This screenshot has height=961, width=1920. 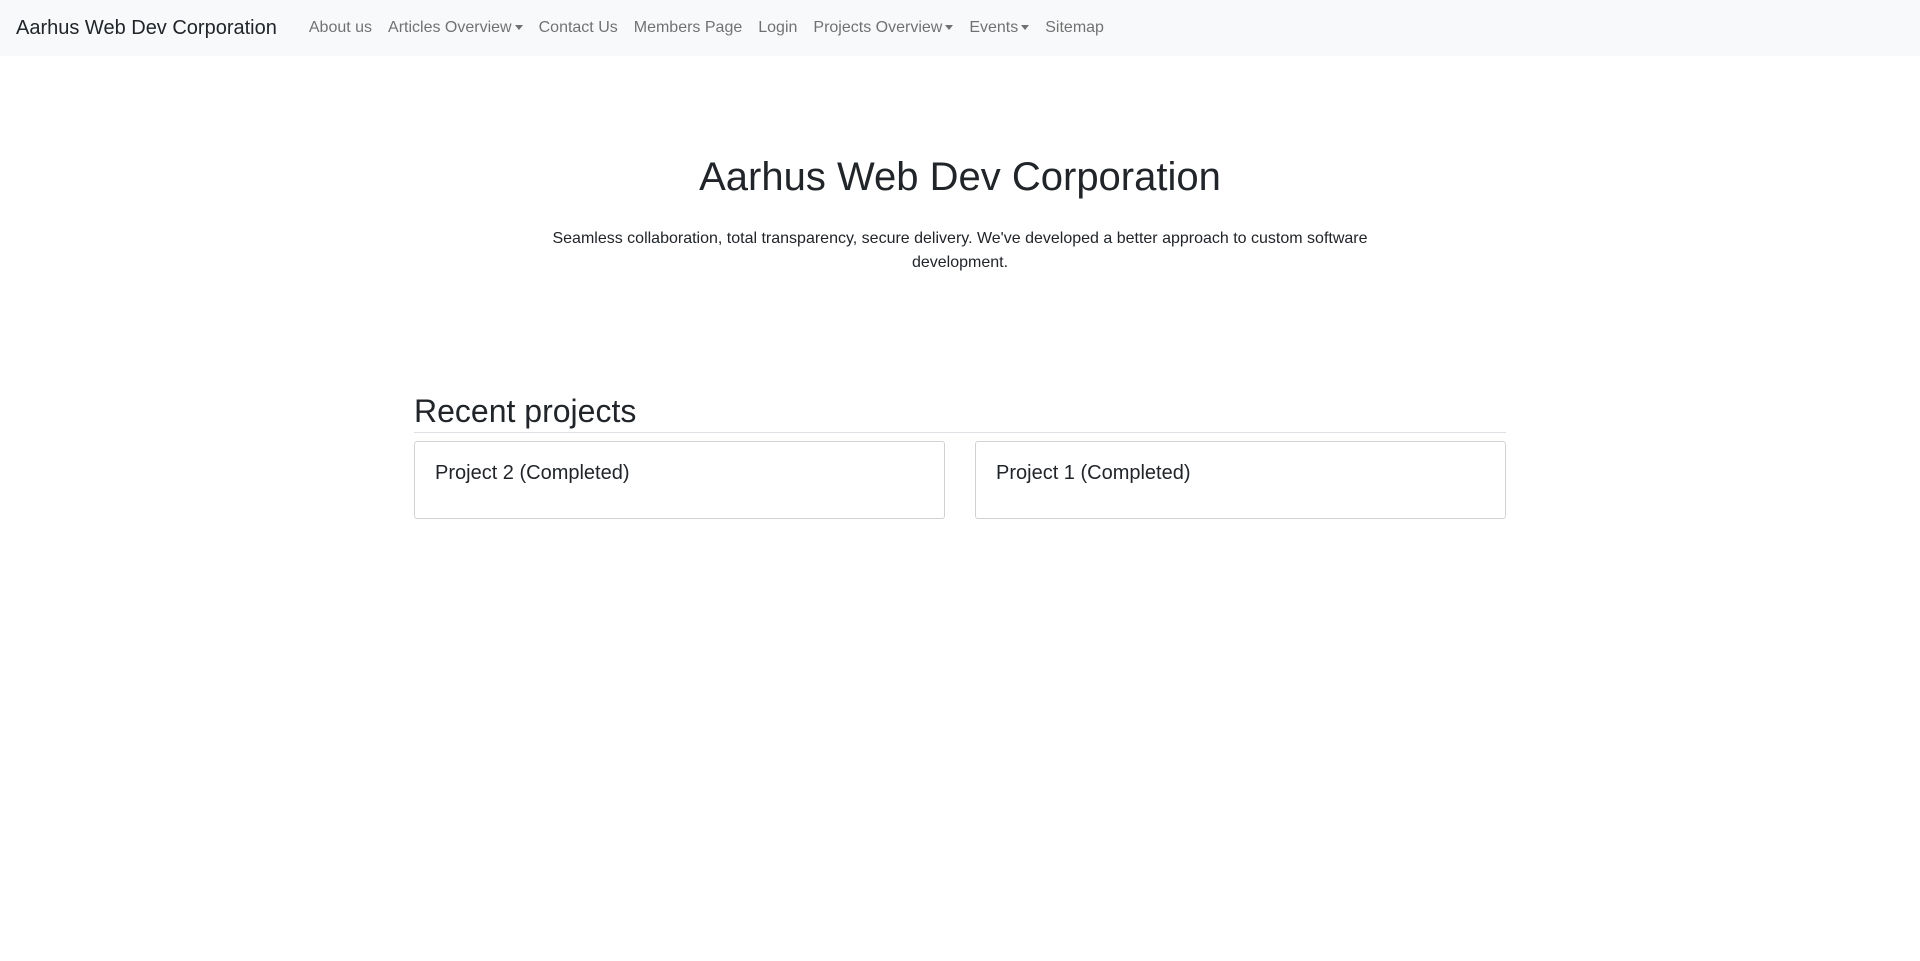 What do you see at coordinates (532, 473) in the screenshot?
I see `project-card-title: Project 2 (Completed)` at bounding box center [532, 473].